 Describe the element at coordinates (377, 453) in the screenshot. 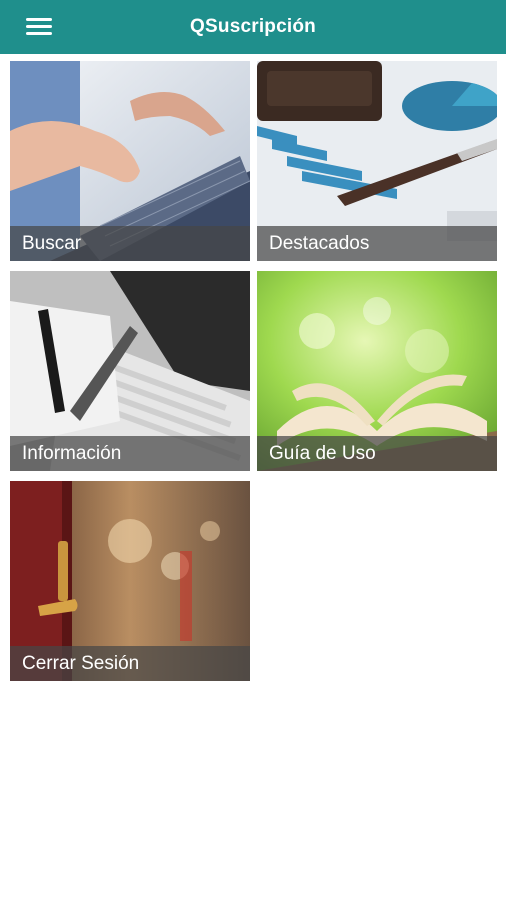

I see `tile-label: Guía de Uso` at that location.